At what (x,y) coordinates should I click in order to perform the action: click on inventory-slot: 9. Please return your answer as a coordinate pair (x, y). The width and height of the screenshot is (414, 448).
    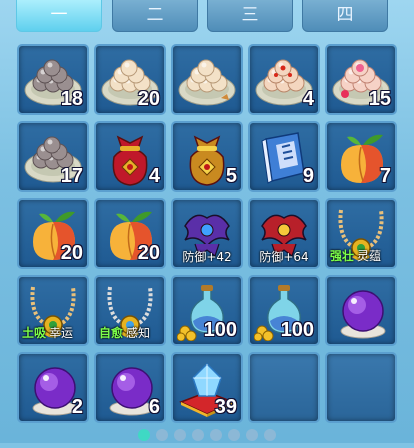
    Looking at the image, I should click on (284, 156).